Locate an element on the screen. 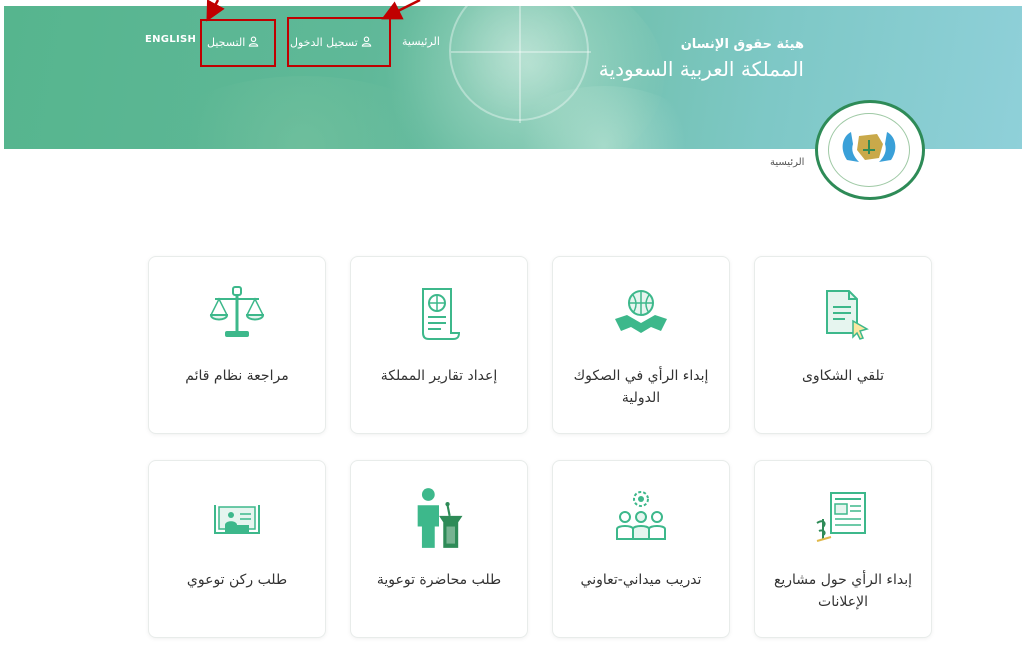 This screenshot has width=1022, height=654. service-card-ad-projects: إبداء الرأي حول مشاريع الإعلانات is located at coordinates (843, 549).